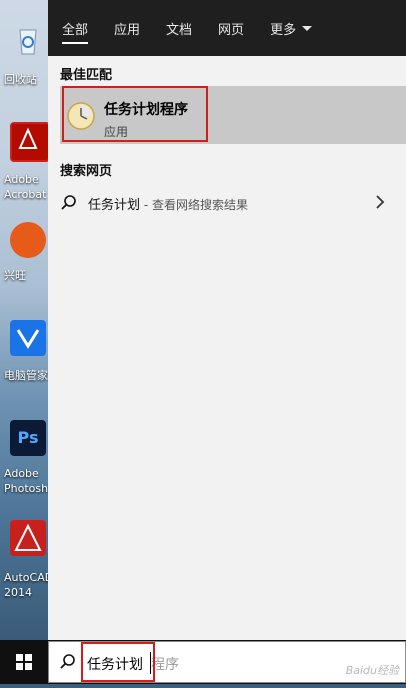 The width and height of the screenshot is (406, 688). I want to click on start-button, so click(24, 662).